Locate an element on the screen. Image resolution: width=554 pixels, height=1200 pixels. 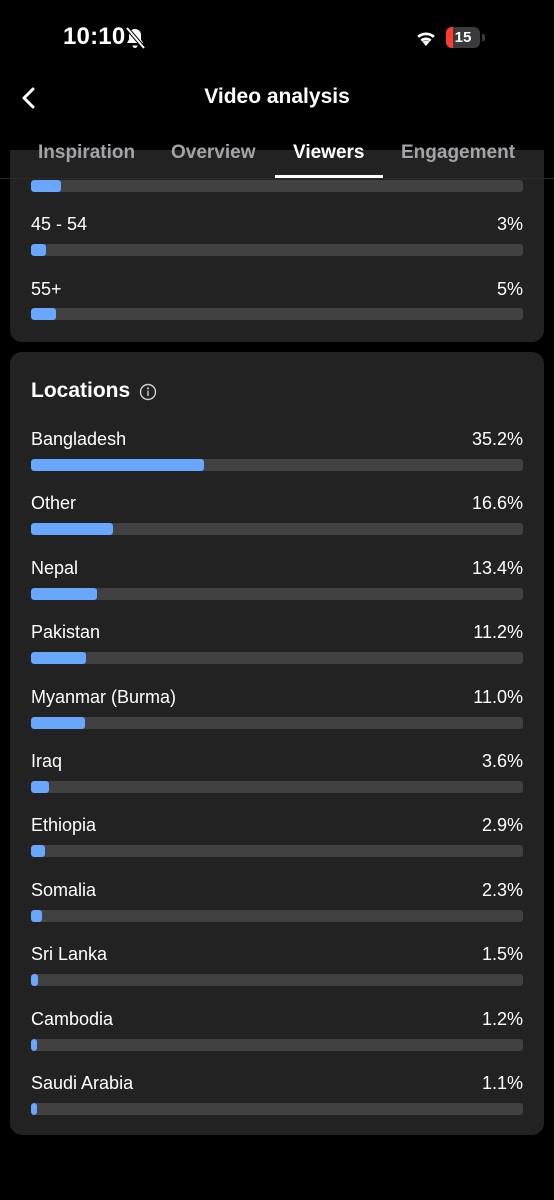
location-value: 11.0% is located at coordinates (498, 696).